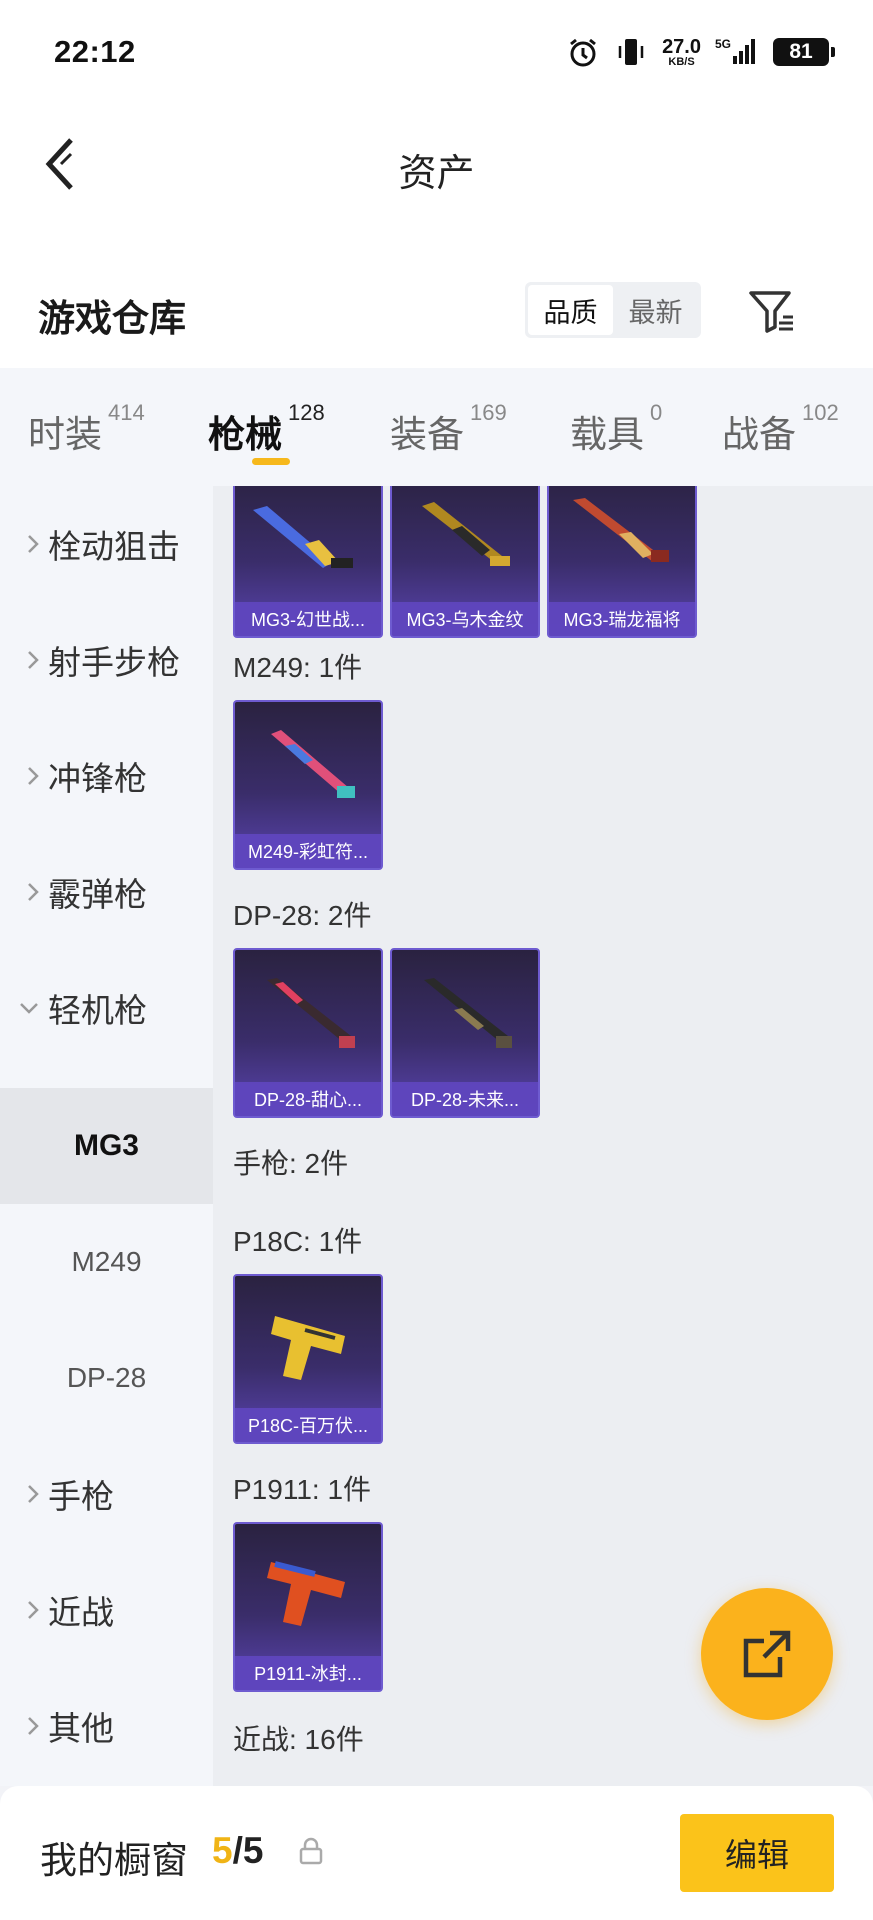  What do you see at coordinates (757, 1853) in the screenshot?
I see `edit-button: 编辑` at bounding box center [757, 1853].